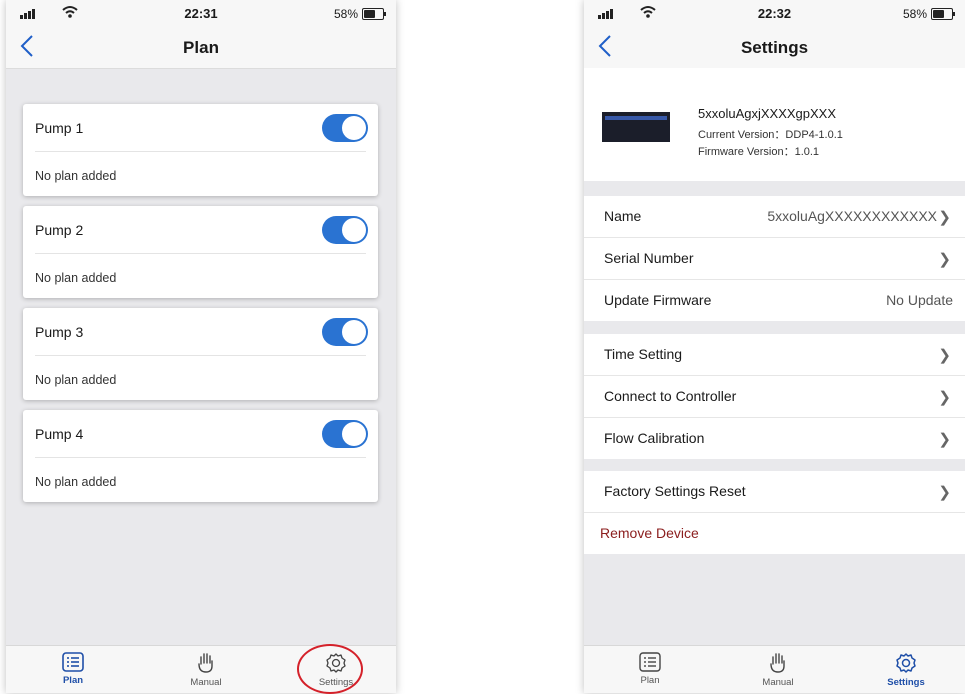  I want to click on firmware-version: Firmware Version：1.0.1, so click(759, 152).